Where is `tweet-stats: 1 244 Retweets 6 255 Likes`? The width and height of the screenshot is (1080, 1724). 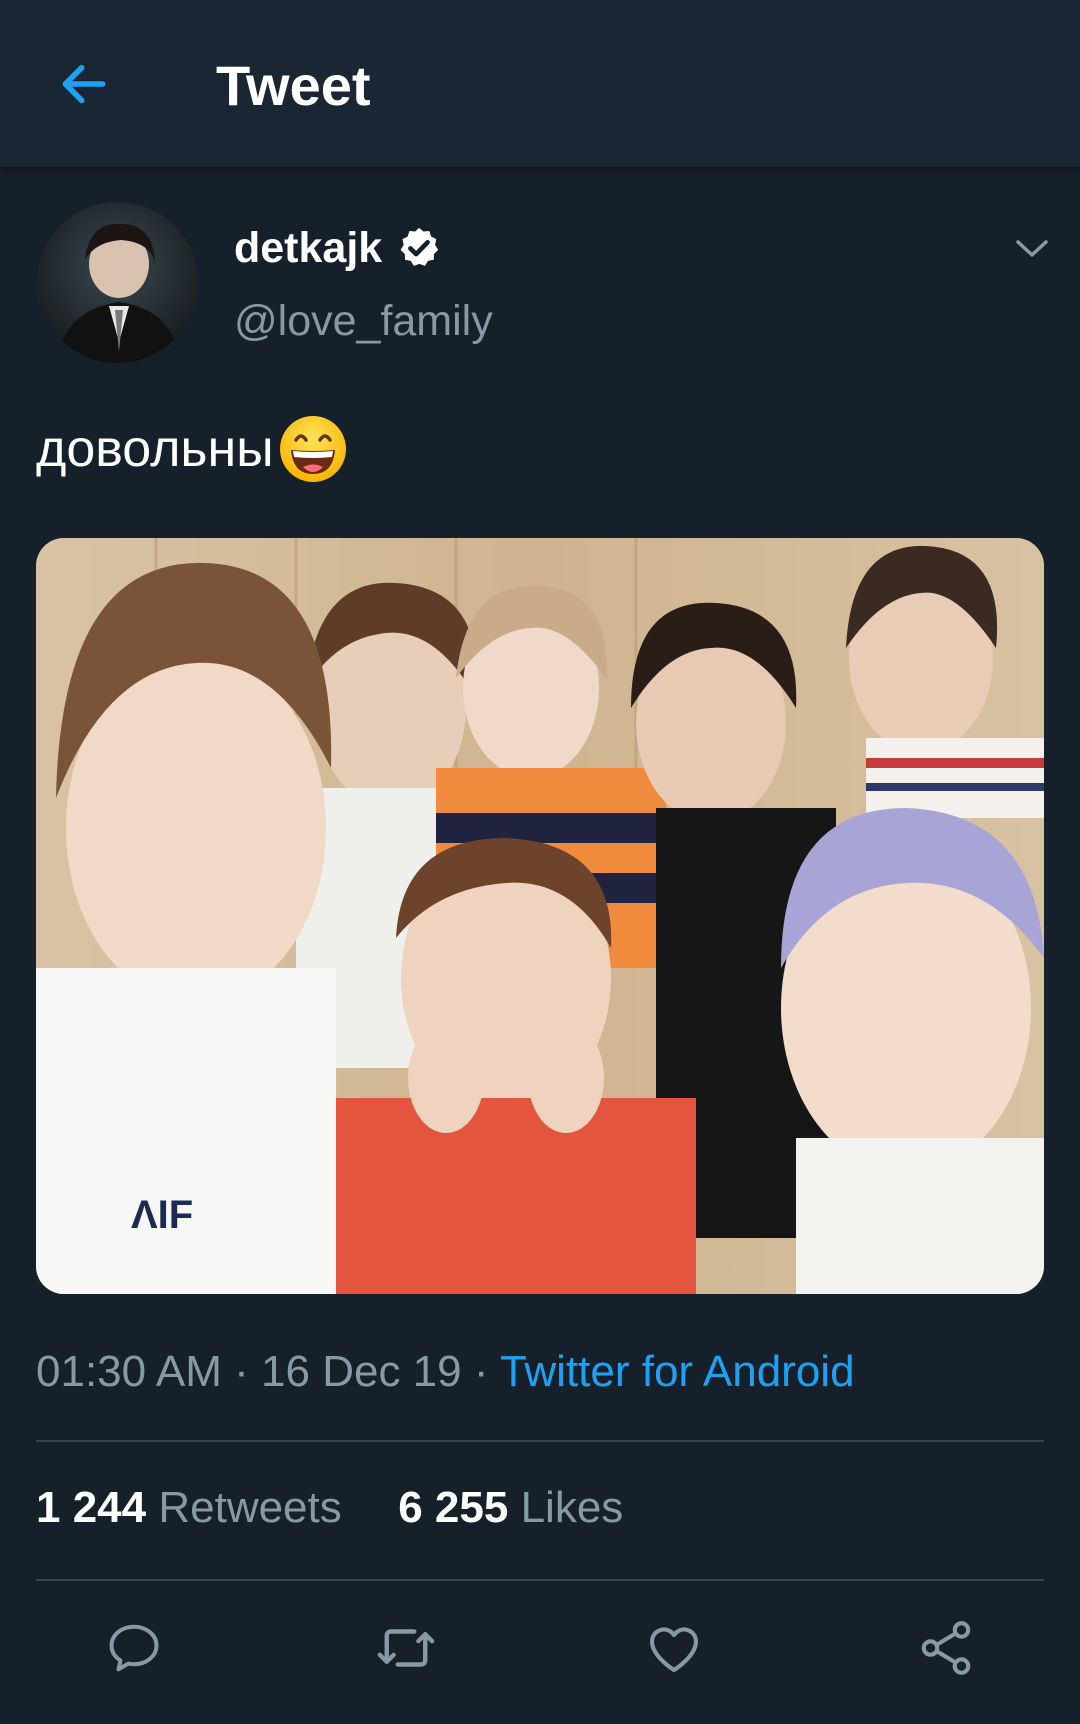
tweet-stats: 1 244 Retweets 6 255 Likes is located at coordinates (329, 1508).